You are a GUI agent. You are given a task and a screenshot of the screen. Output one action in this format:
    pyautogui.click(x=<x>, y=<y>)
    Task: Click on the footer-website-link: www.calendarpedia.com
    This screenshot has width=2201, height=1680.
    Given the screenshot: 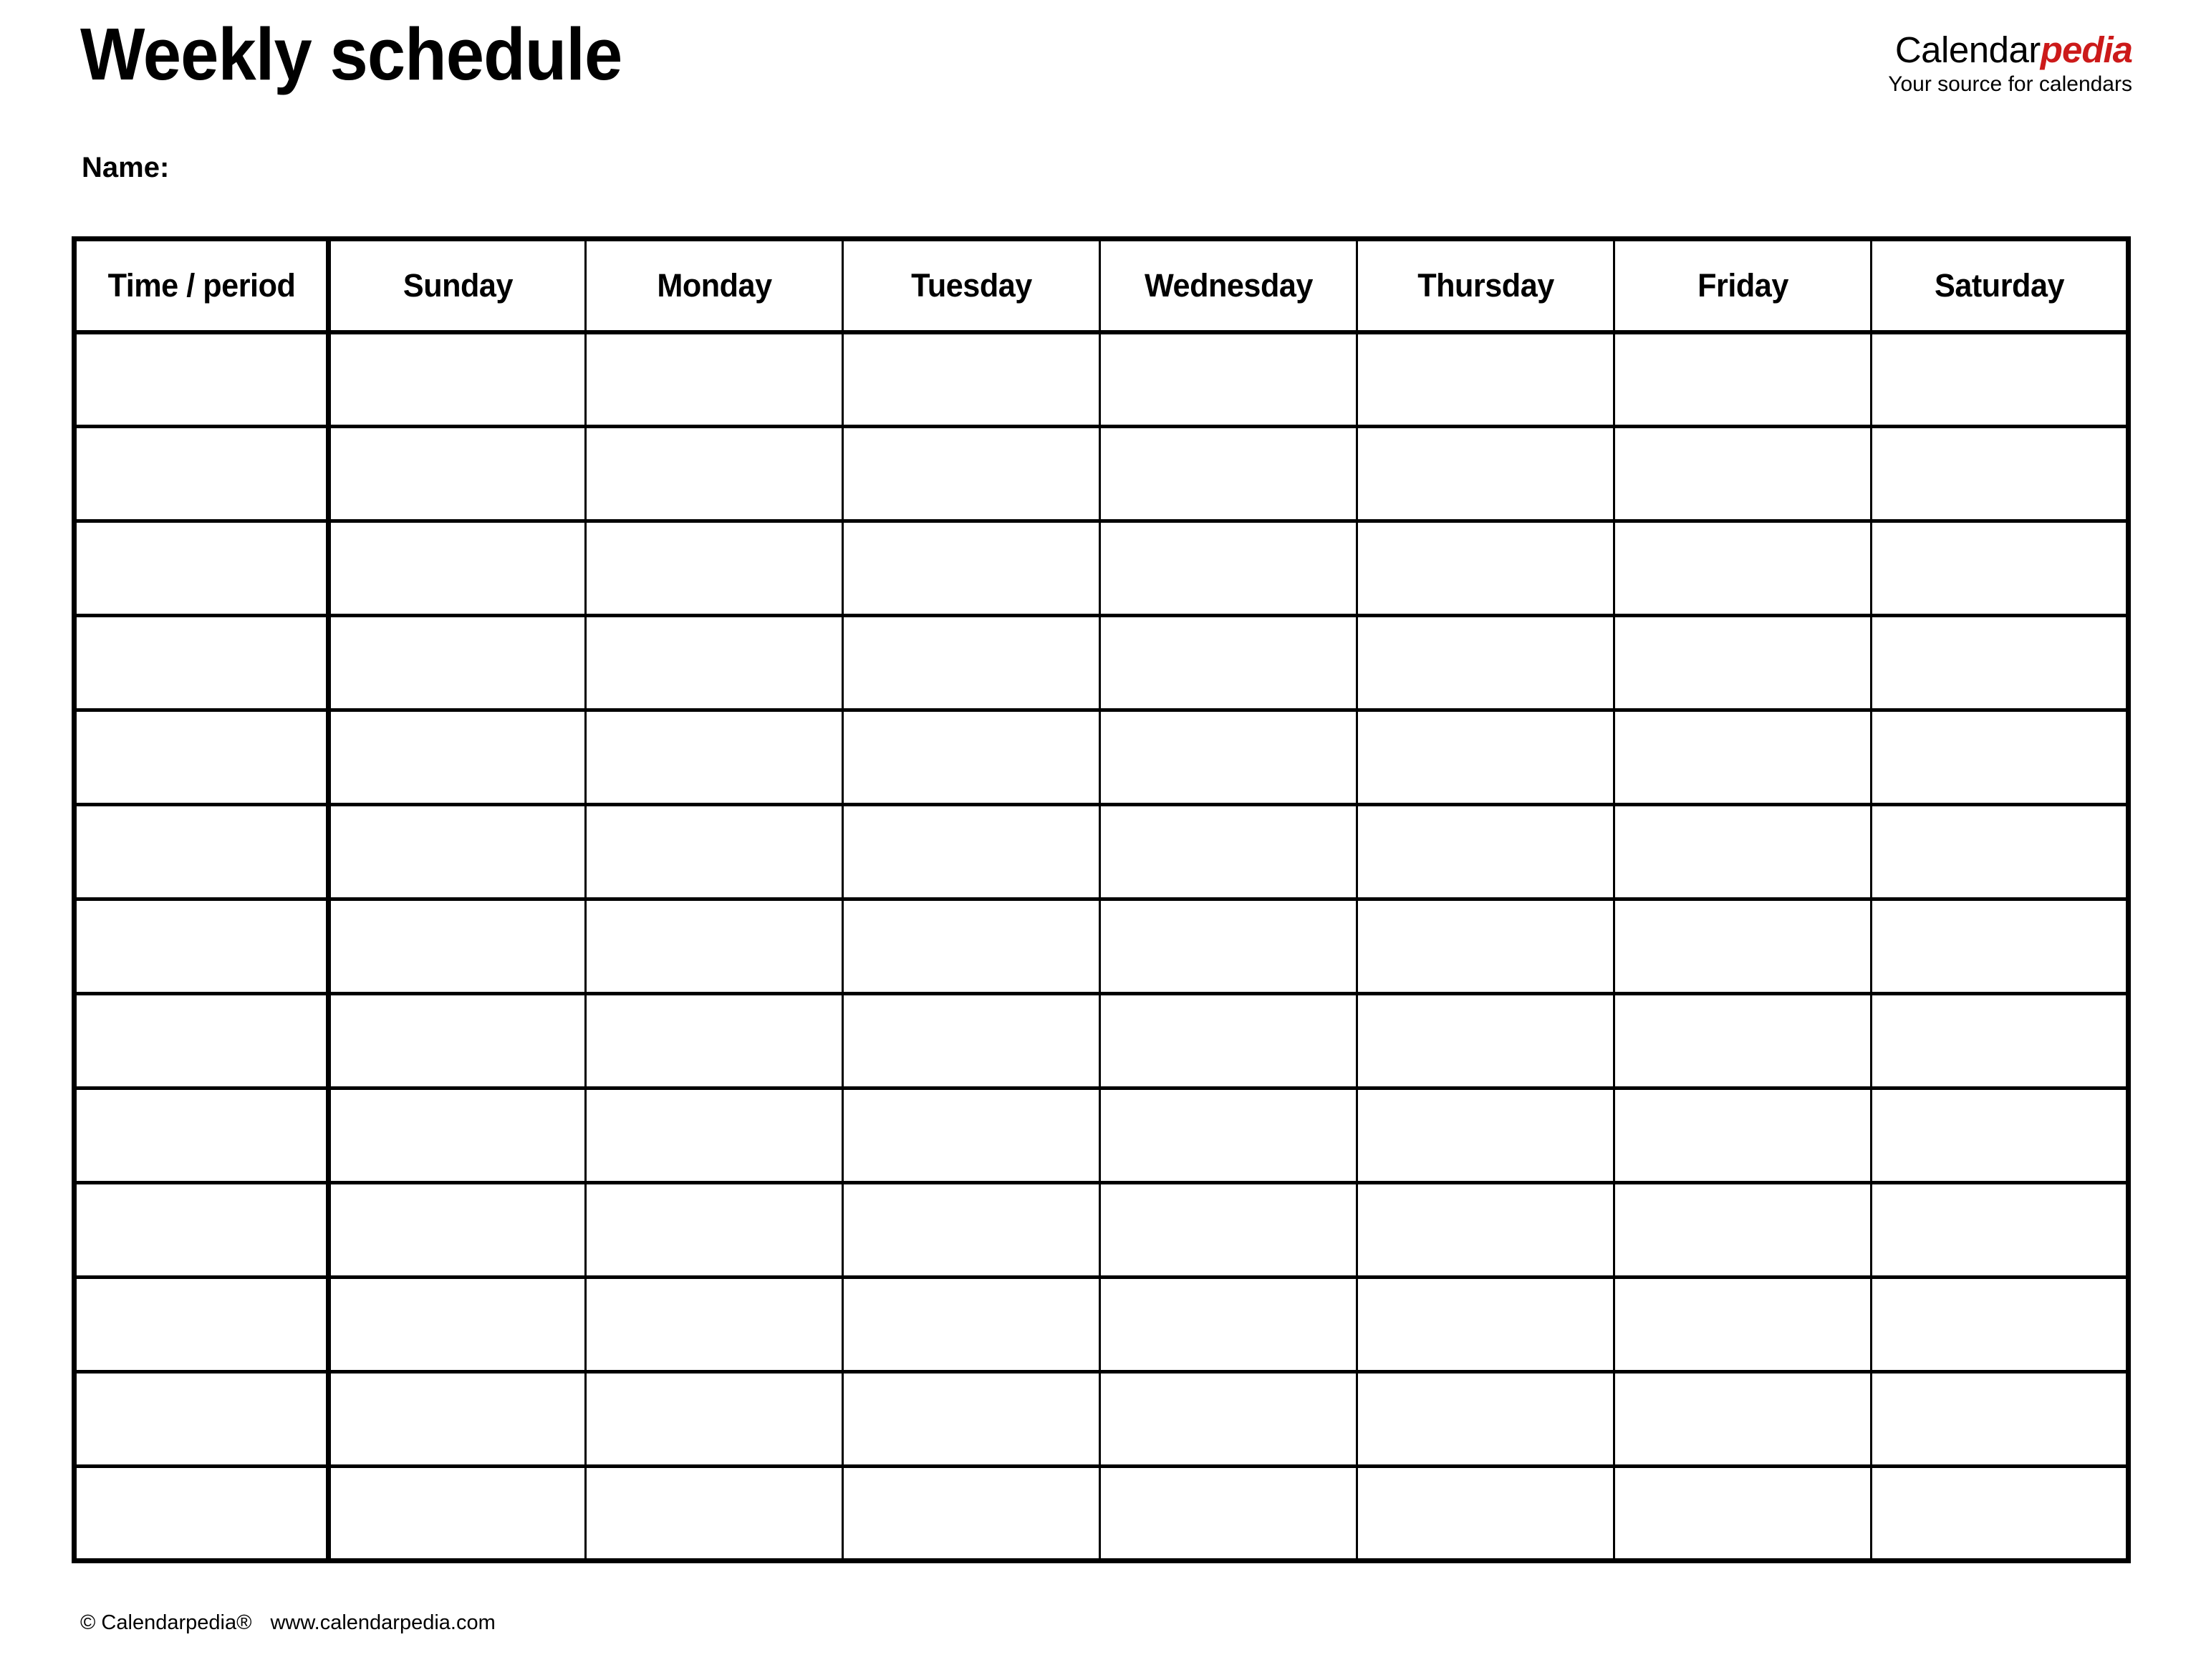 What is the action you would take?
    pyautogui.click(x=383, y=1622)
    